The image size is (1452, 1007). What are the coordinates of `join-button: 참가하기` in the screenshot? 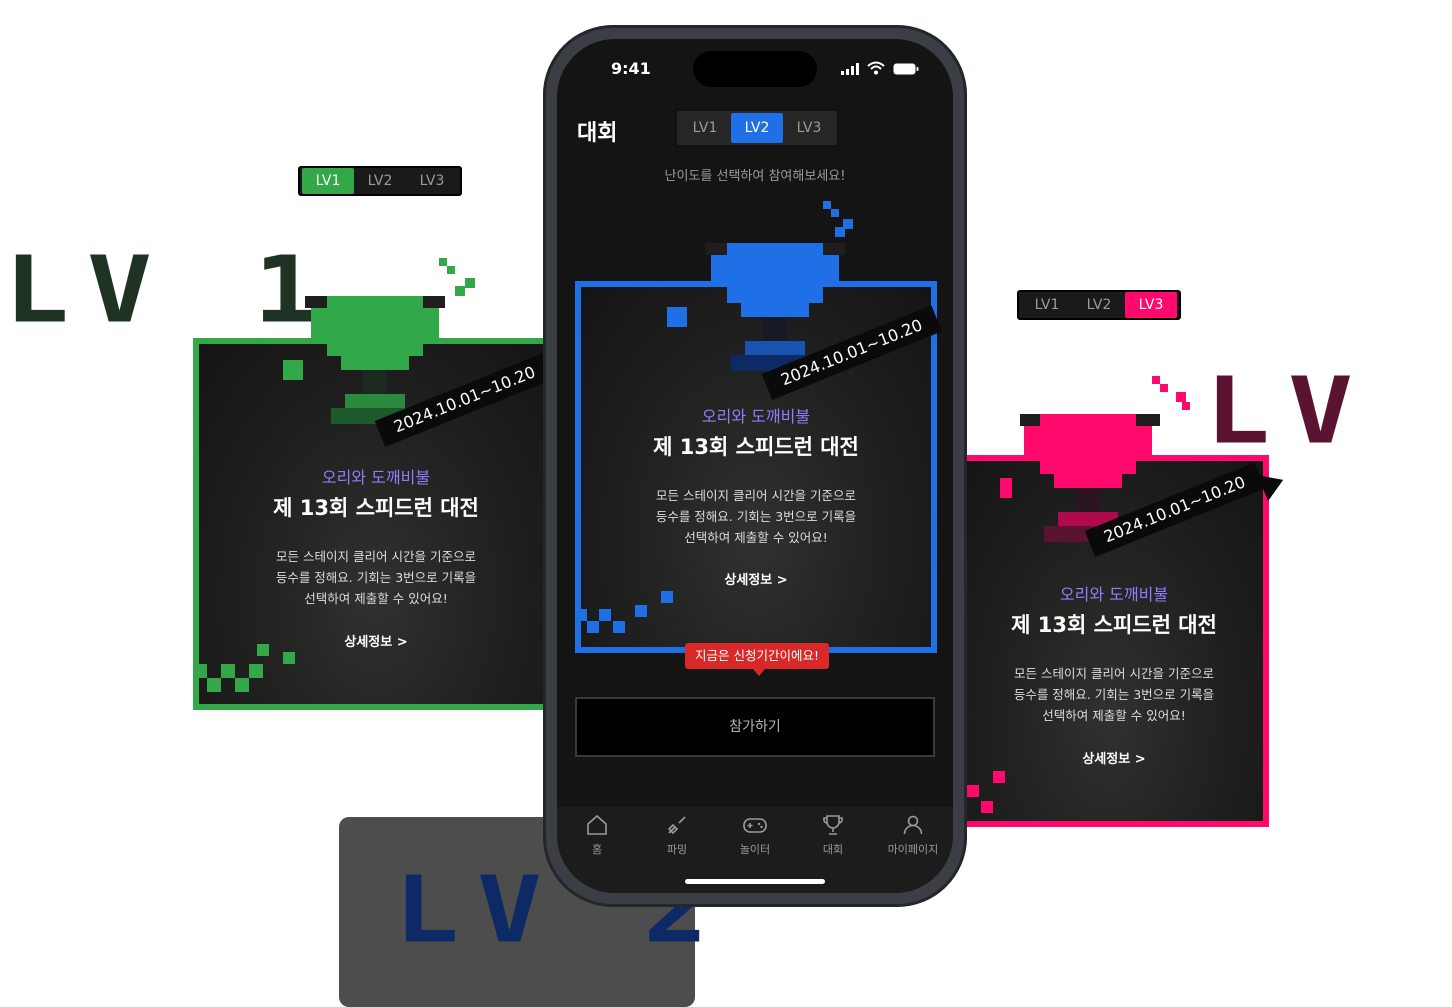 It's located at (755, 727).